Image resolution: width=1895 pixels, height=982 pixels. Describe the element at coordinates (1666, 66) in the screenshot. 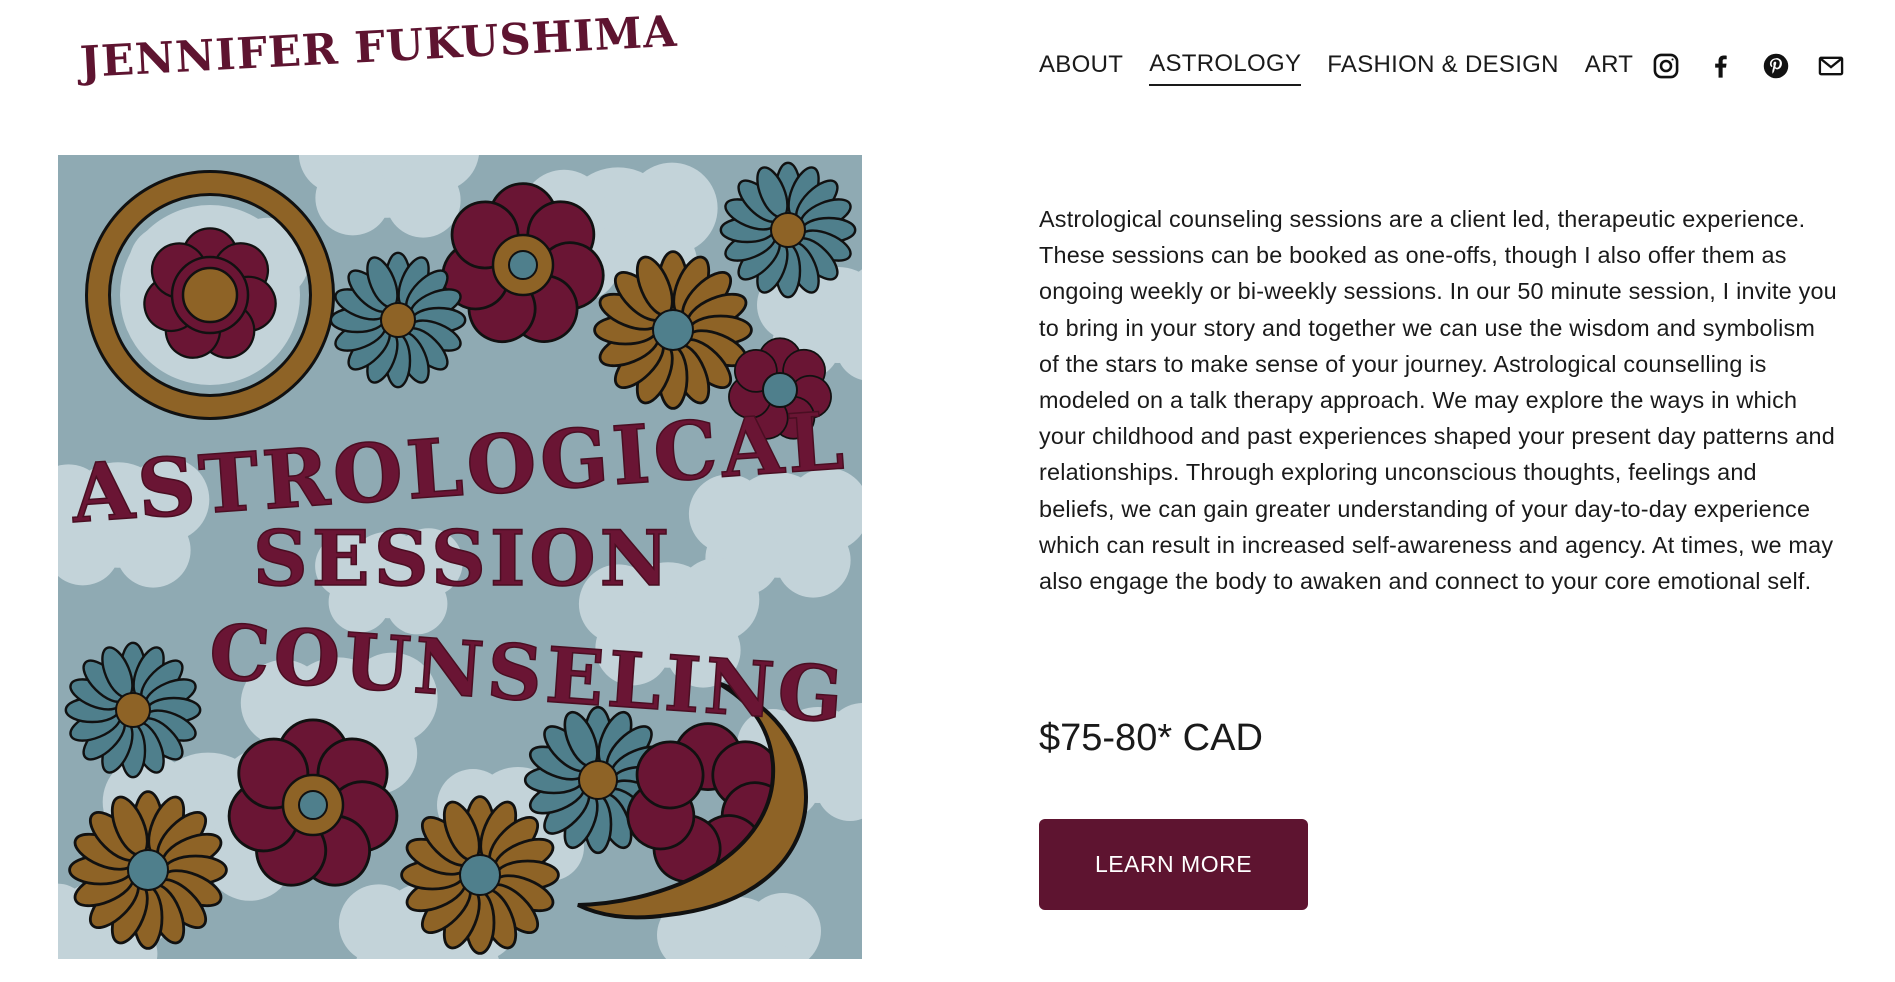

I see `instagram-icon` at that location.